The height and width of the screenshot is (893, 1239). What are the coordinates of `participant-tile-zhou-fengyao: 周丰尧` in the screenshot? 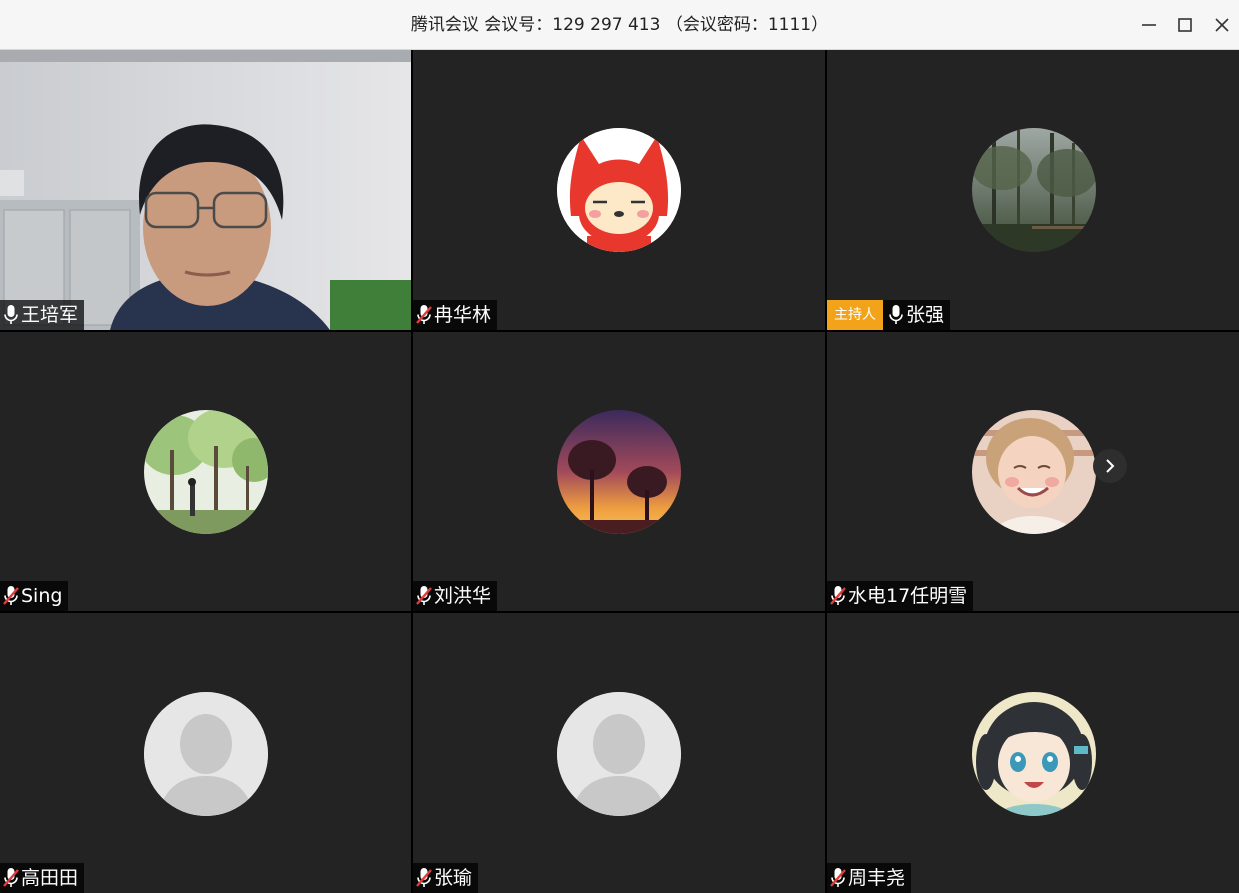 It's located at (1033, 753).